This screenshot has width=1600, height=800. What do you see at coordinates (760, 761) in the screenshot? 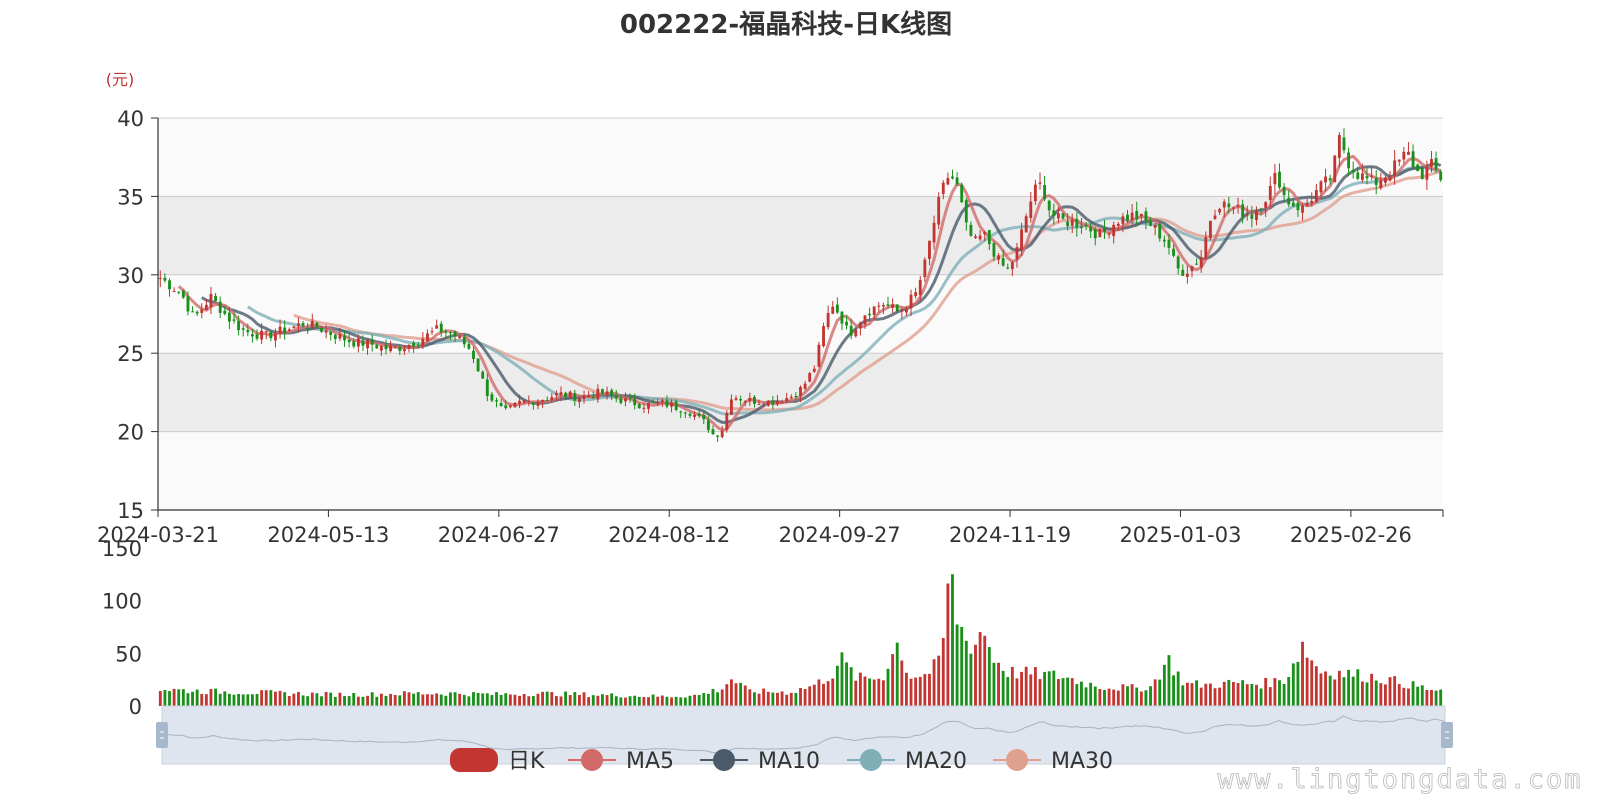
I see `legend-item-ma10: MA10` at bounding box center [760, 761].